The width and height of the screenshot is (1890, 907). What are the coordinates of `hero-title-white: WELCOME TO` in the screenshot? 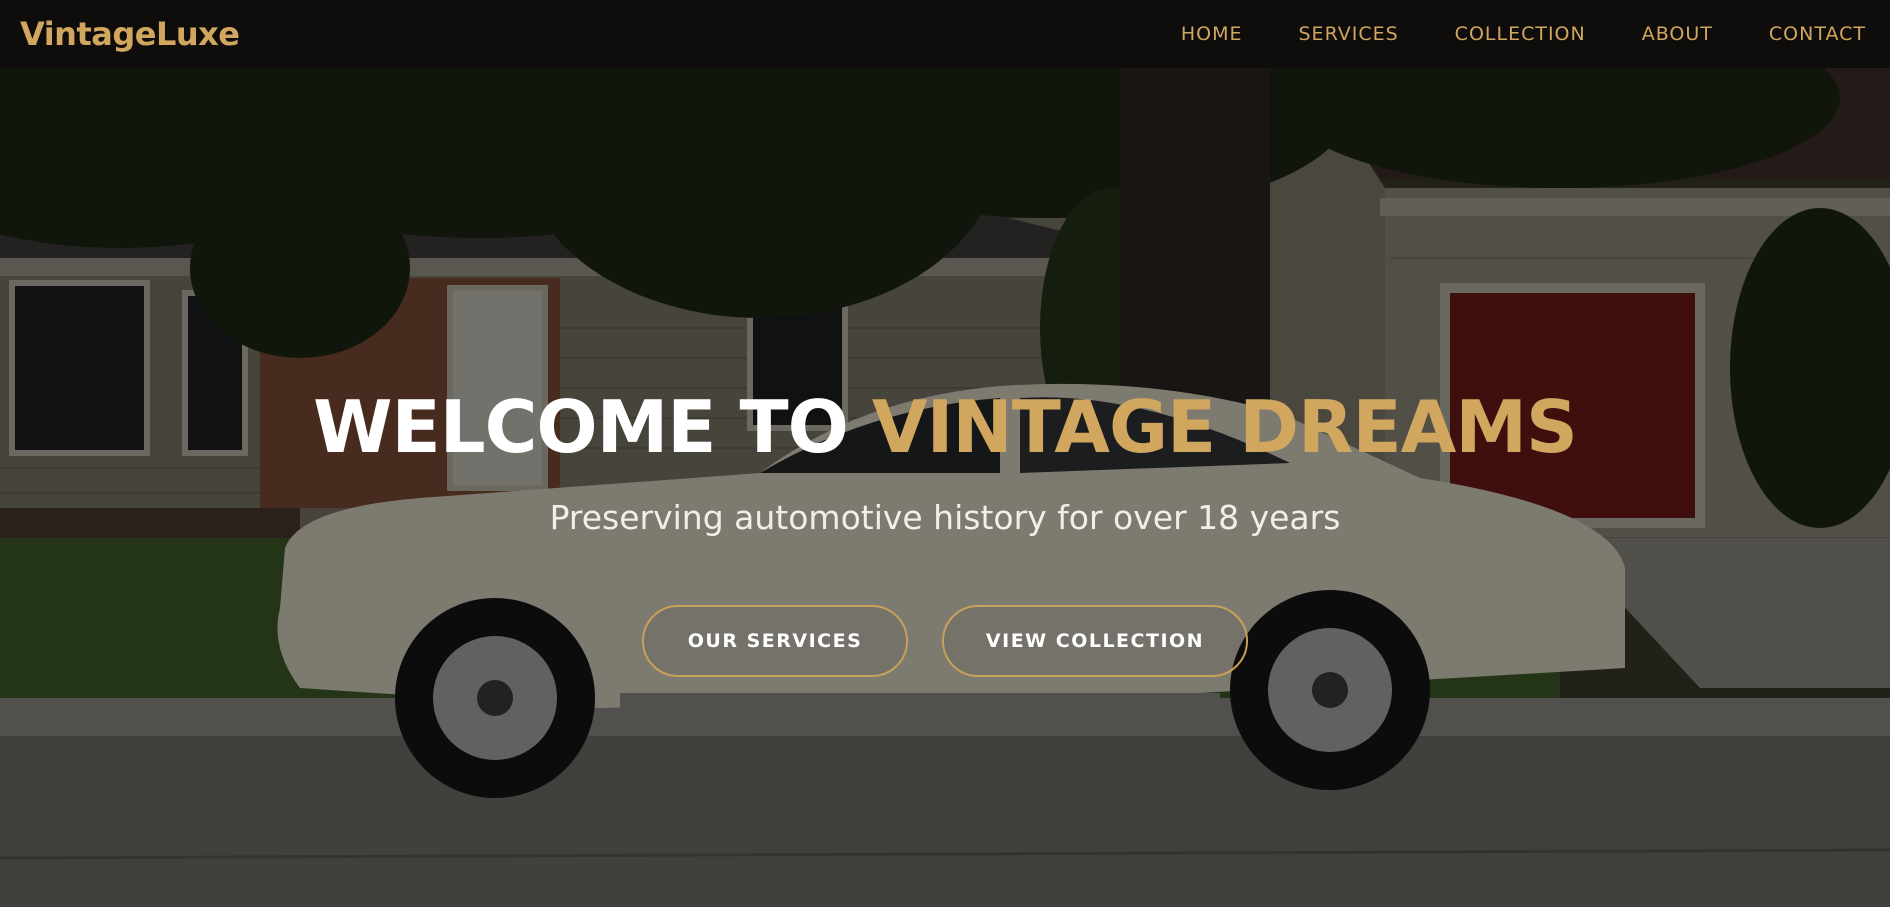 It's located at (581, 427).